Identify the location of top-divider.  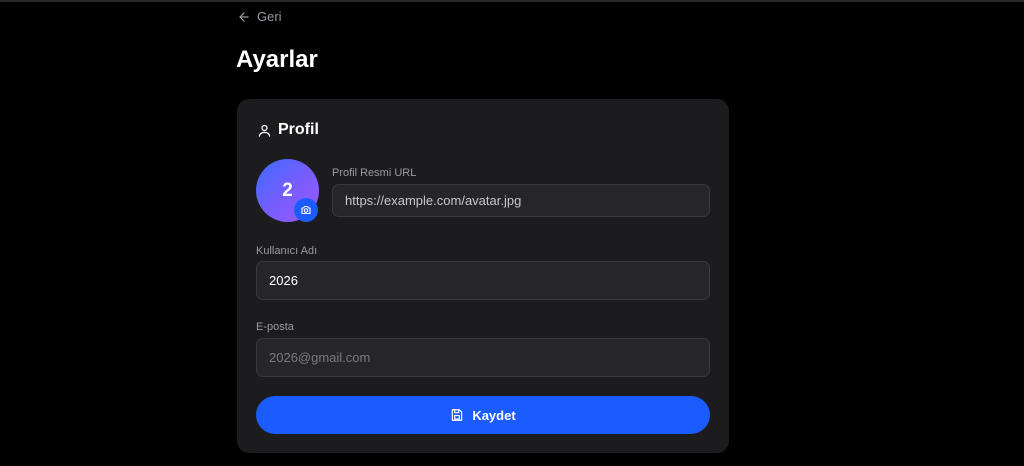
(512, 1).